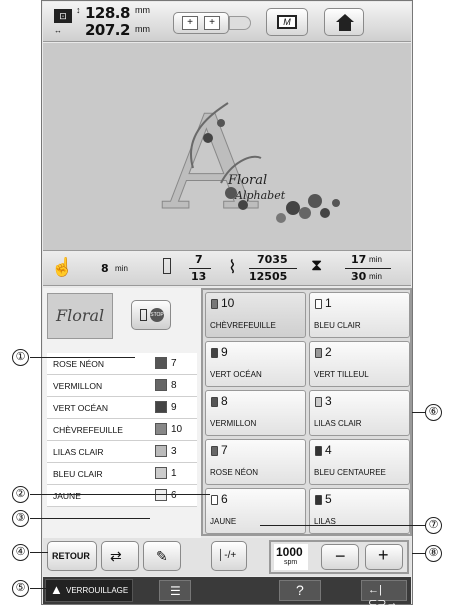 Image resolution: width=449 pixels, height=609 pixels. I want to click on stitch-current: 7035, so click(272, 259).